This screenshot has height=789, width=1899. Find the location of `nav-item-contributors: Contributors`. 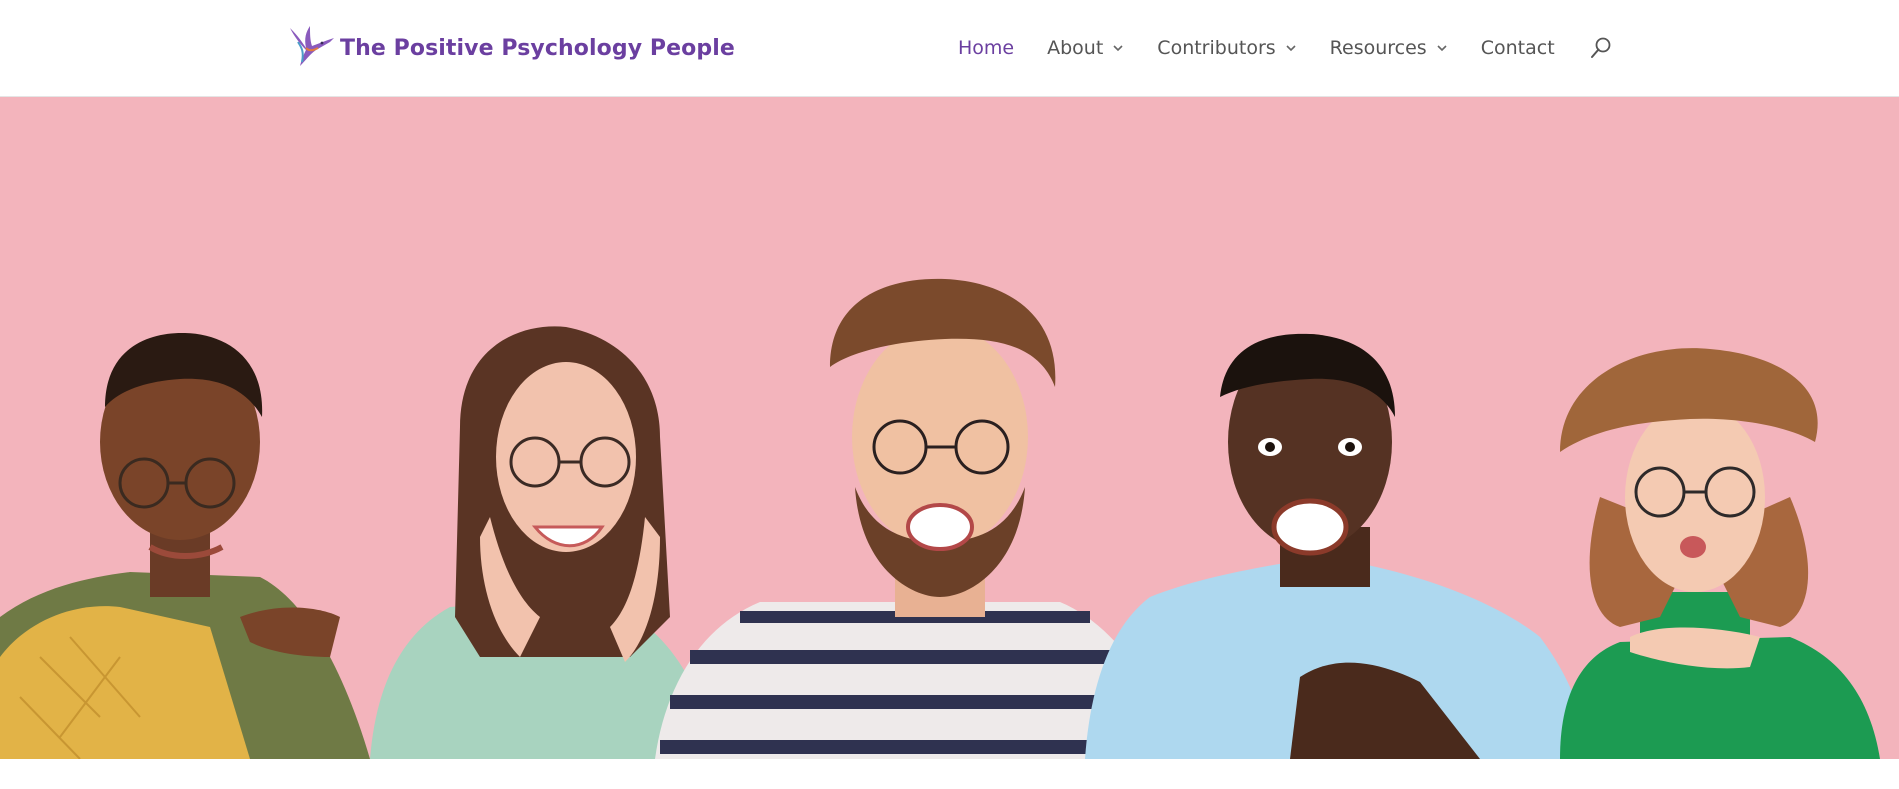

nav-item-contributors: Contributors is located at coordinates (1226, 48).